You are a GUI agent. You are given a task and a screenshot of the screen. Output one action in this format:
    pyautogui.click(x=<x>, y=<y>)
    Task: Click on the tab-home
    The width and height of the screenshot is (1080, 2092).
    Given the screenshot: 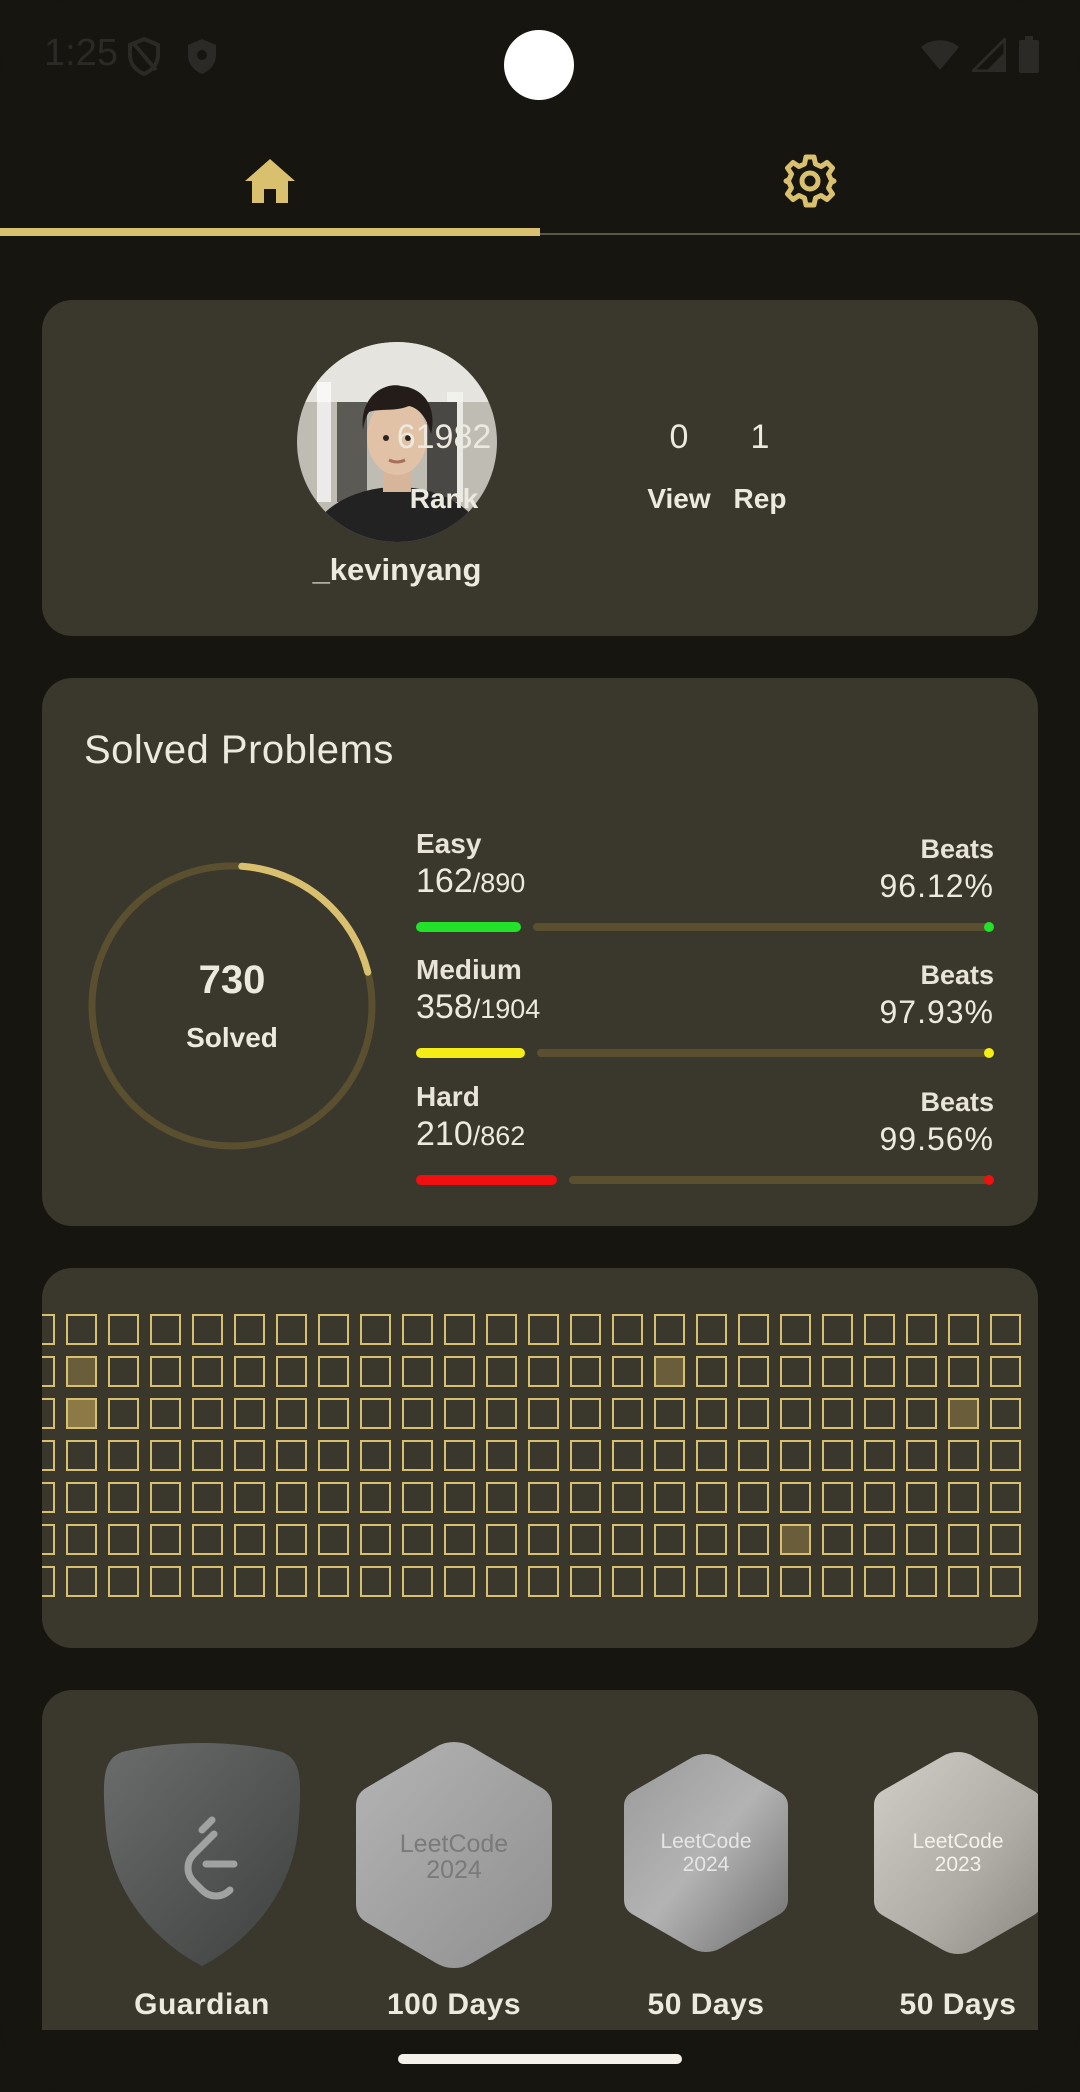 What is the action you would take?
    pyautogui.click(x=270, y=183)
    